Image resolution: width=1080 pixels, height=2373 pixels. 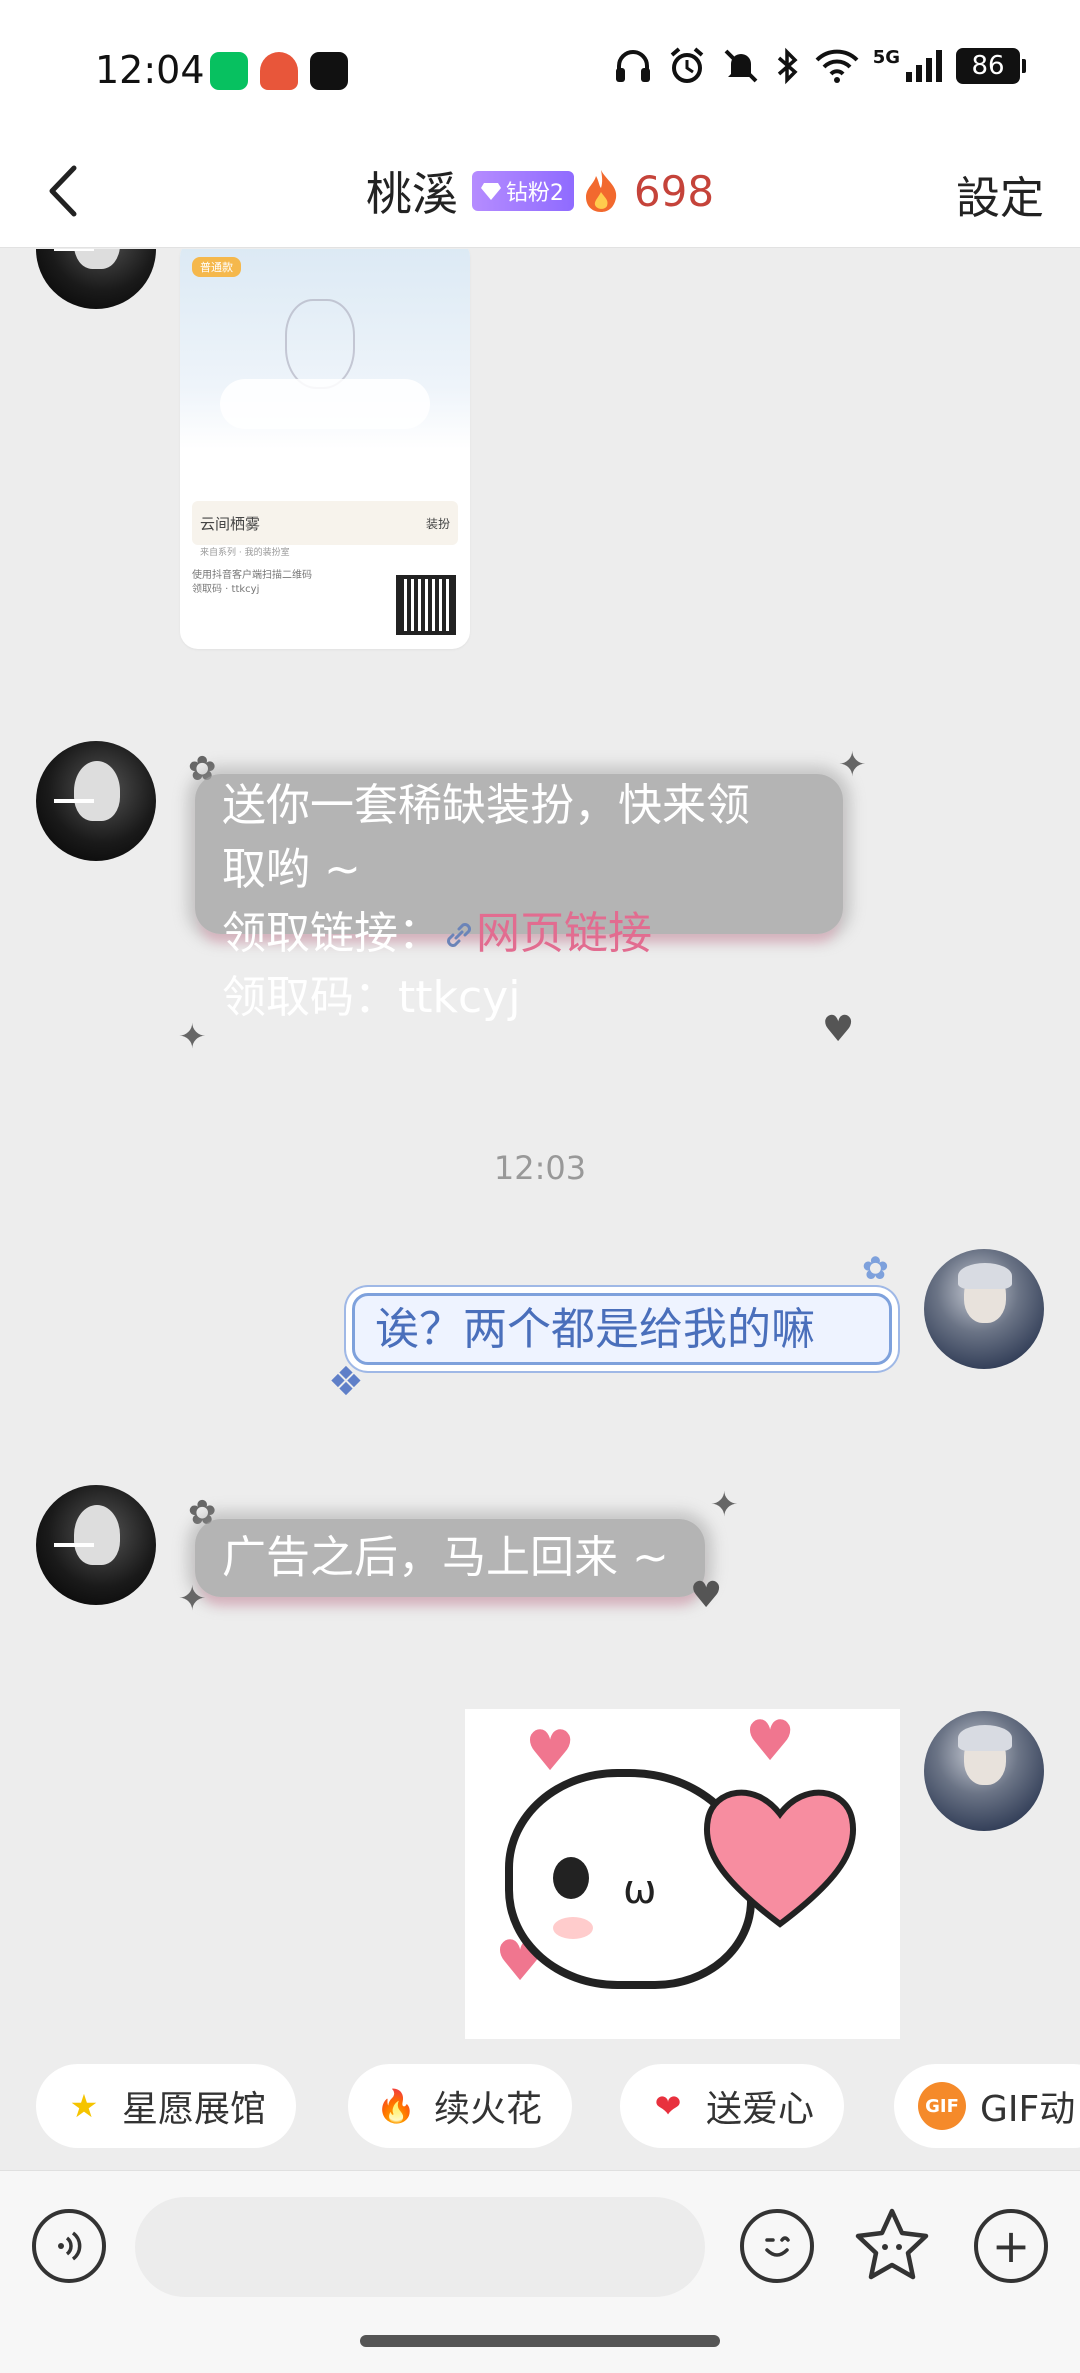 What do you see at coordinates (329, 71) in the screenshot?
I see `capcut-icon` at bounding box center [329, 71].